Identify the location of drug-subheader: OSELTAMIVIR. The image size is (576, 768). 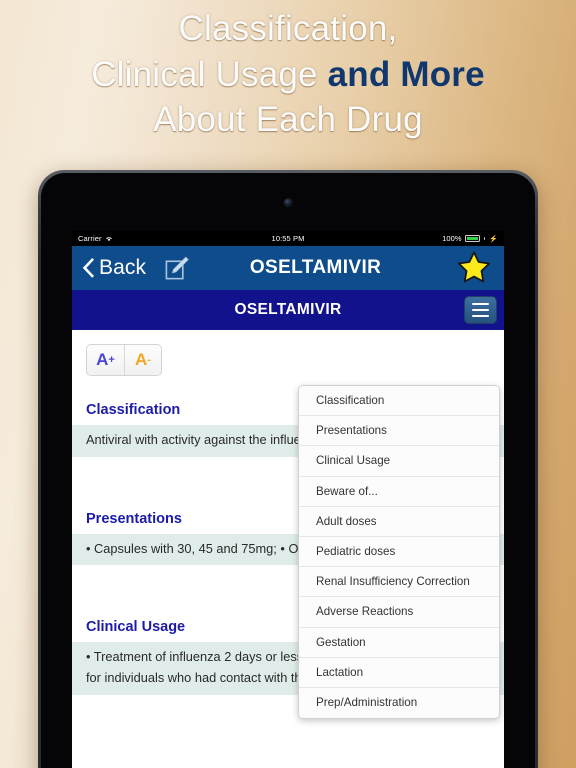
(288, 310).